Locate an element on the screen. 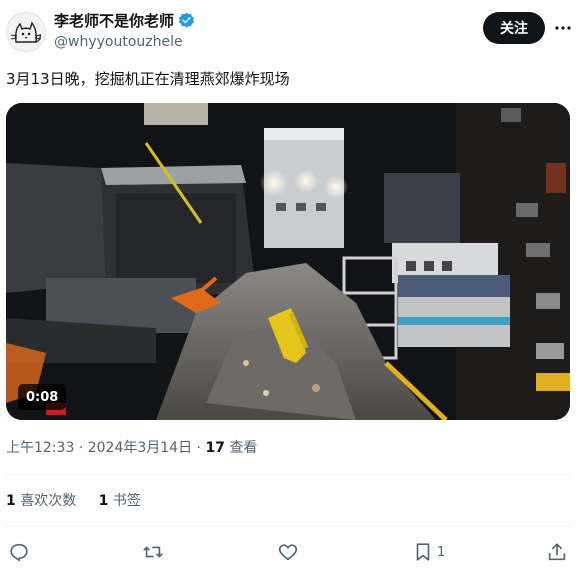  verified-badge-icon is located at coordinates (187, 20).